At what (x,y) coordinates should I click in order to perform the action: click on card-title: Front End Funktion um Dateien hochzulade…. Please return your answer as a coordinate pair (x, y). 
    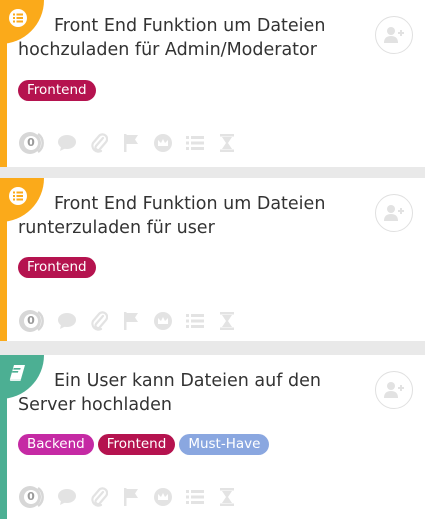
    Looking at the image, I should click on (188, 38).